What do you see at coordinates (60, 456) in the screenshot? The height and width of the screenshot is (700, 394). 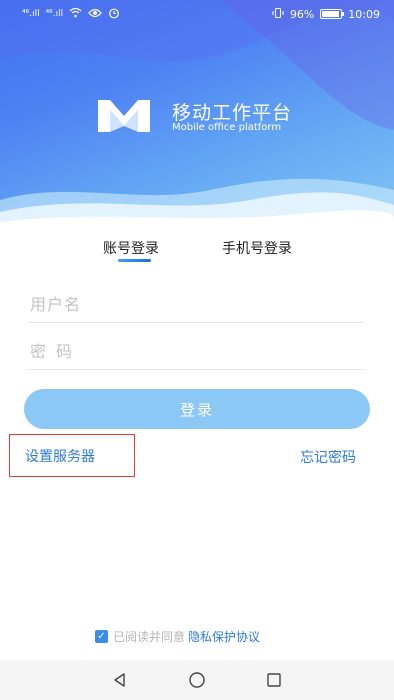 I see `server-settings-label: 设置服务器` at bounding box center [60, 456].